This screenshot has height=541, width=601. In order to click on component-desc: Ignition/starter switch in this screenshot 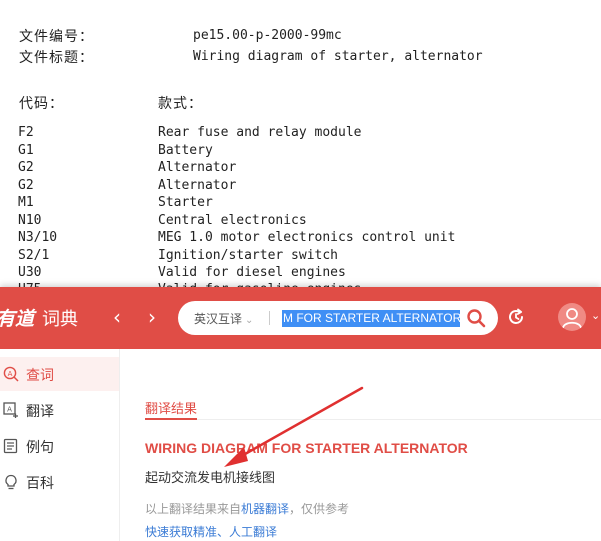, I will do `click(248, 255)`.